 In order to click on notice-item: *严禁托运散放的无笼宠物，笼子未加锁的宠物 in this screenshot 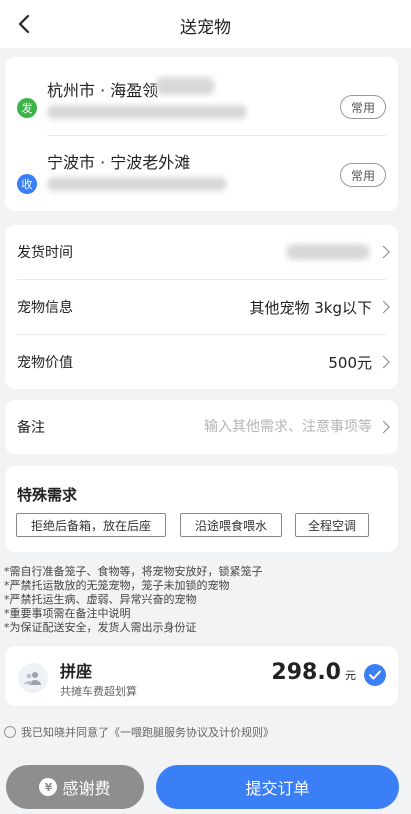, I will do `click(117, 585)`.